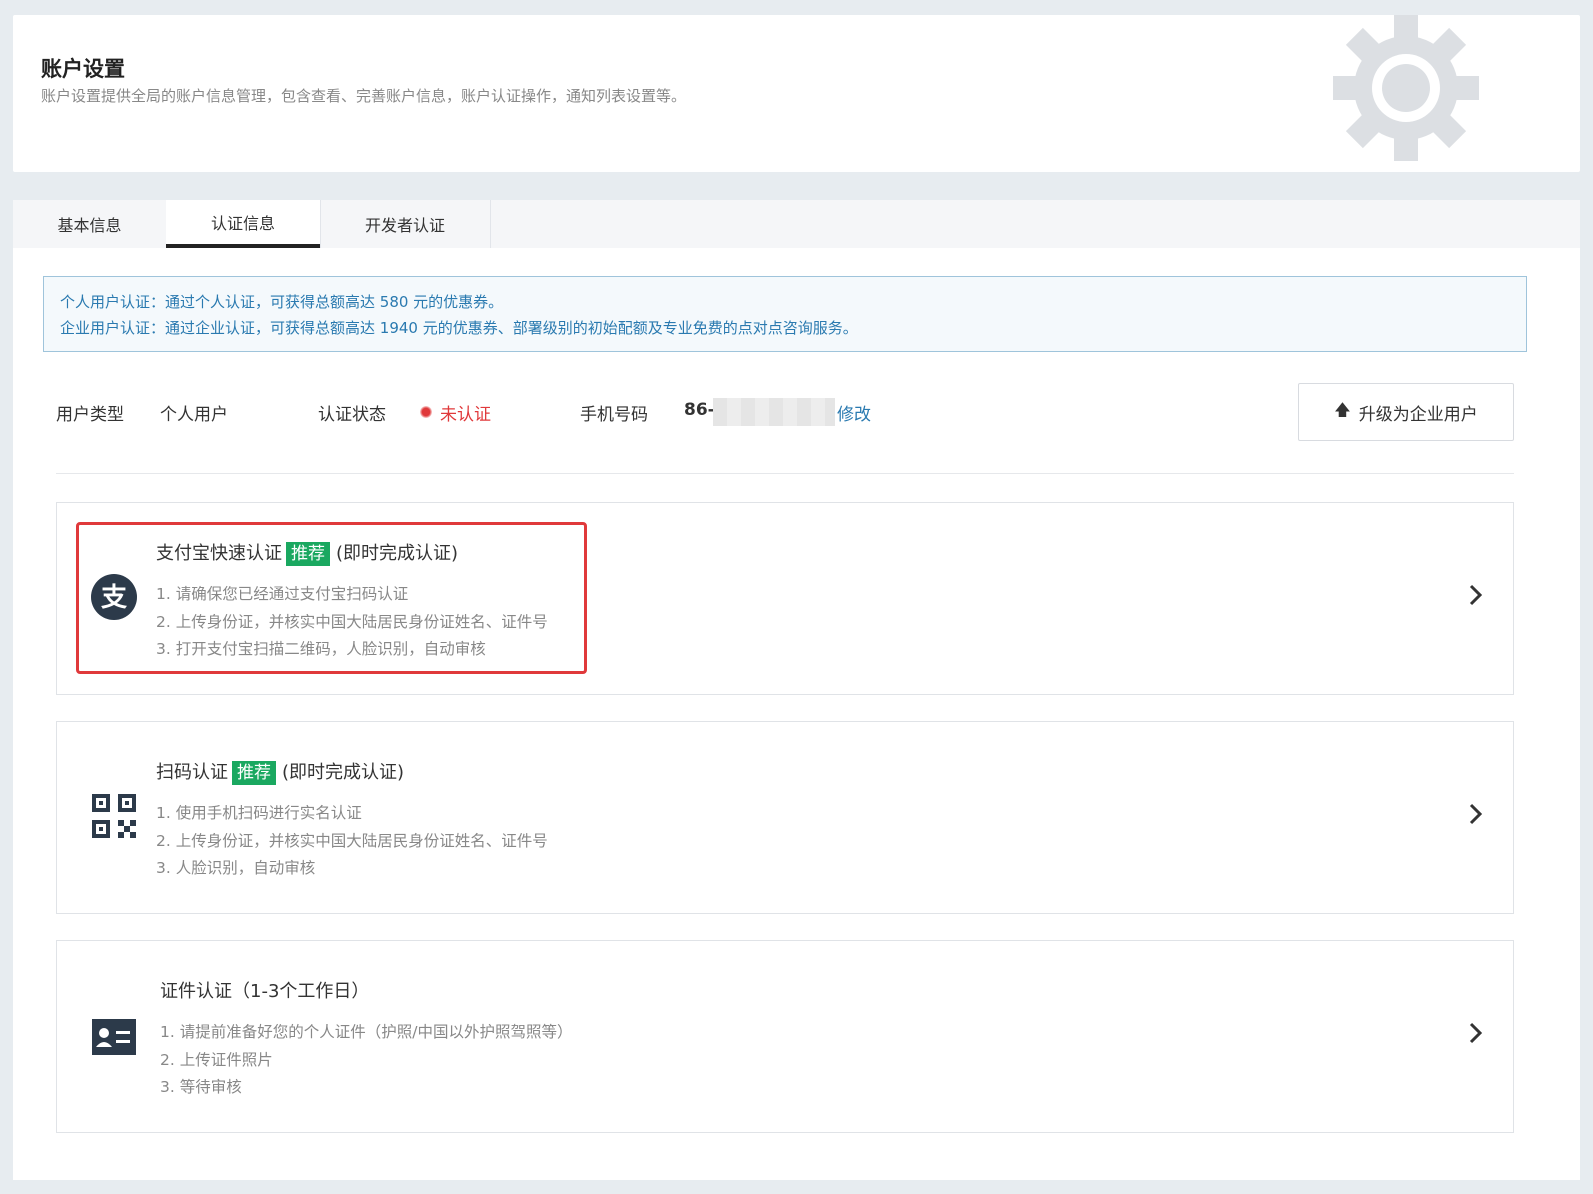  I want to click on method-title: 证件认证（1-3个工作日）, so click(264, 990).